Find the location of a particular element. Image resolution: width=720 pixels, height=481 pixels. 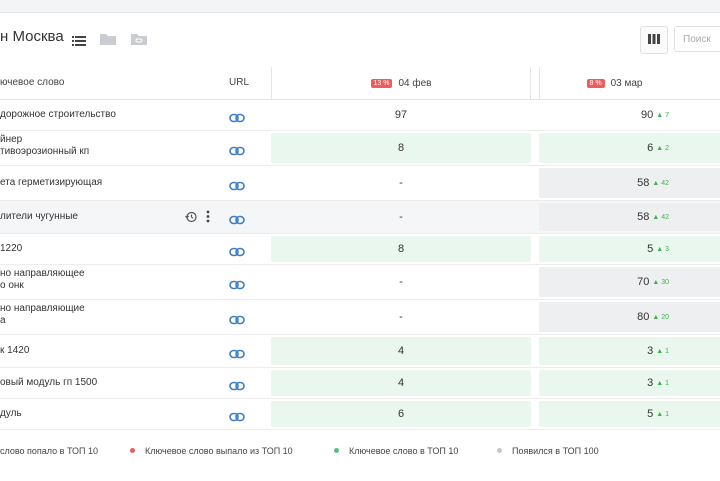

legend-dot-gray is located at coordinates (499, 450).